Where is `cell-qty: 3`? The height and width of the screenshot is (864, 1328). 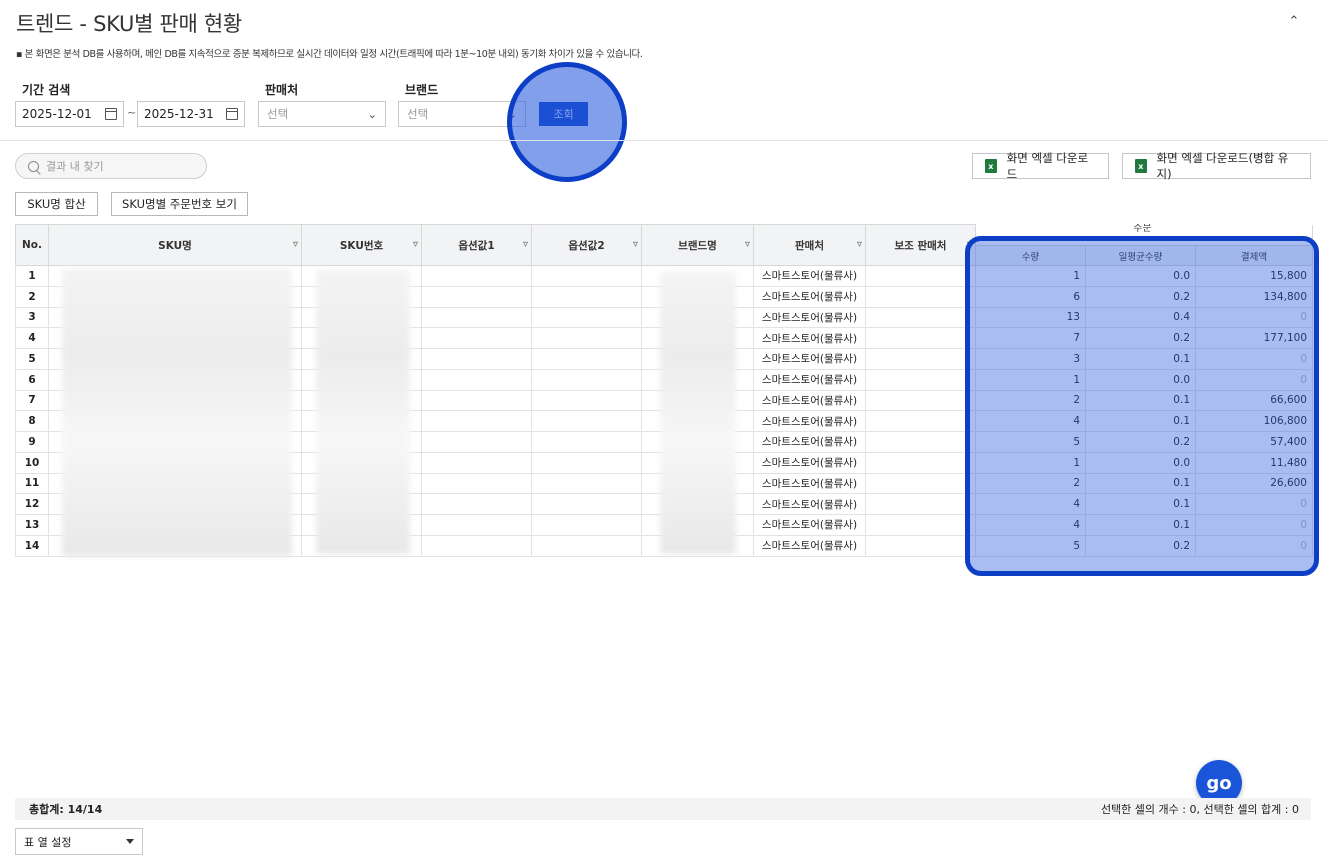 cell-qty: 3 is located at coordinates (1030, 359).